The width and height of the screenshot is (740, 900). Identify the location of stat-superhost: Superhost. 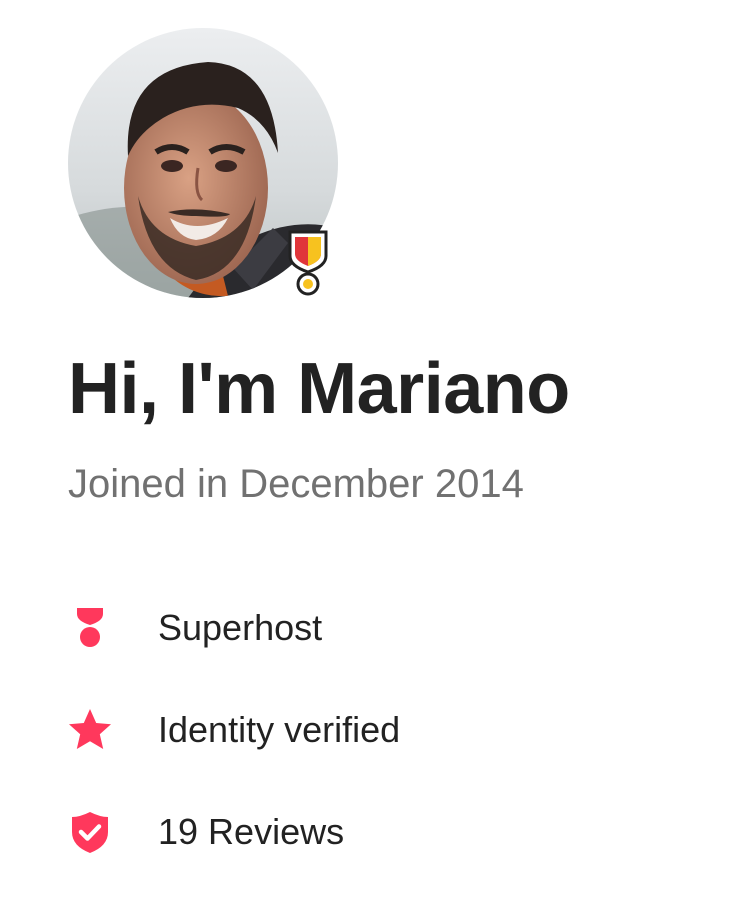
(194, 628).